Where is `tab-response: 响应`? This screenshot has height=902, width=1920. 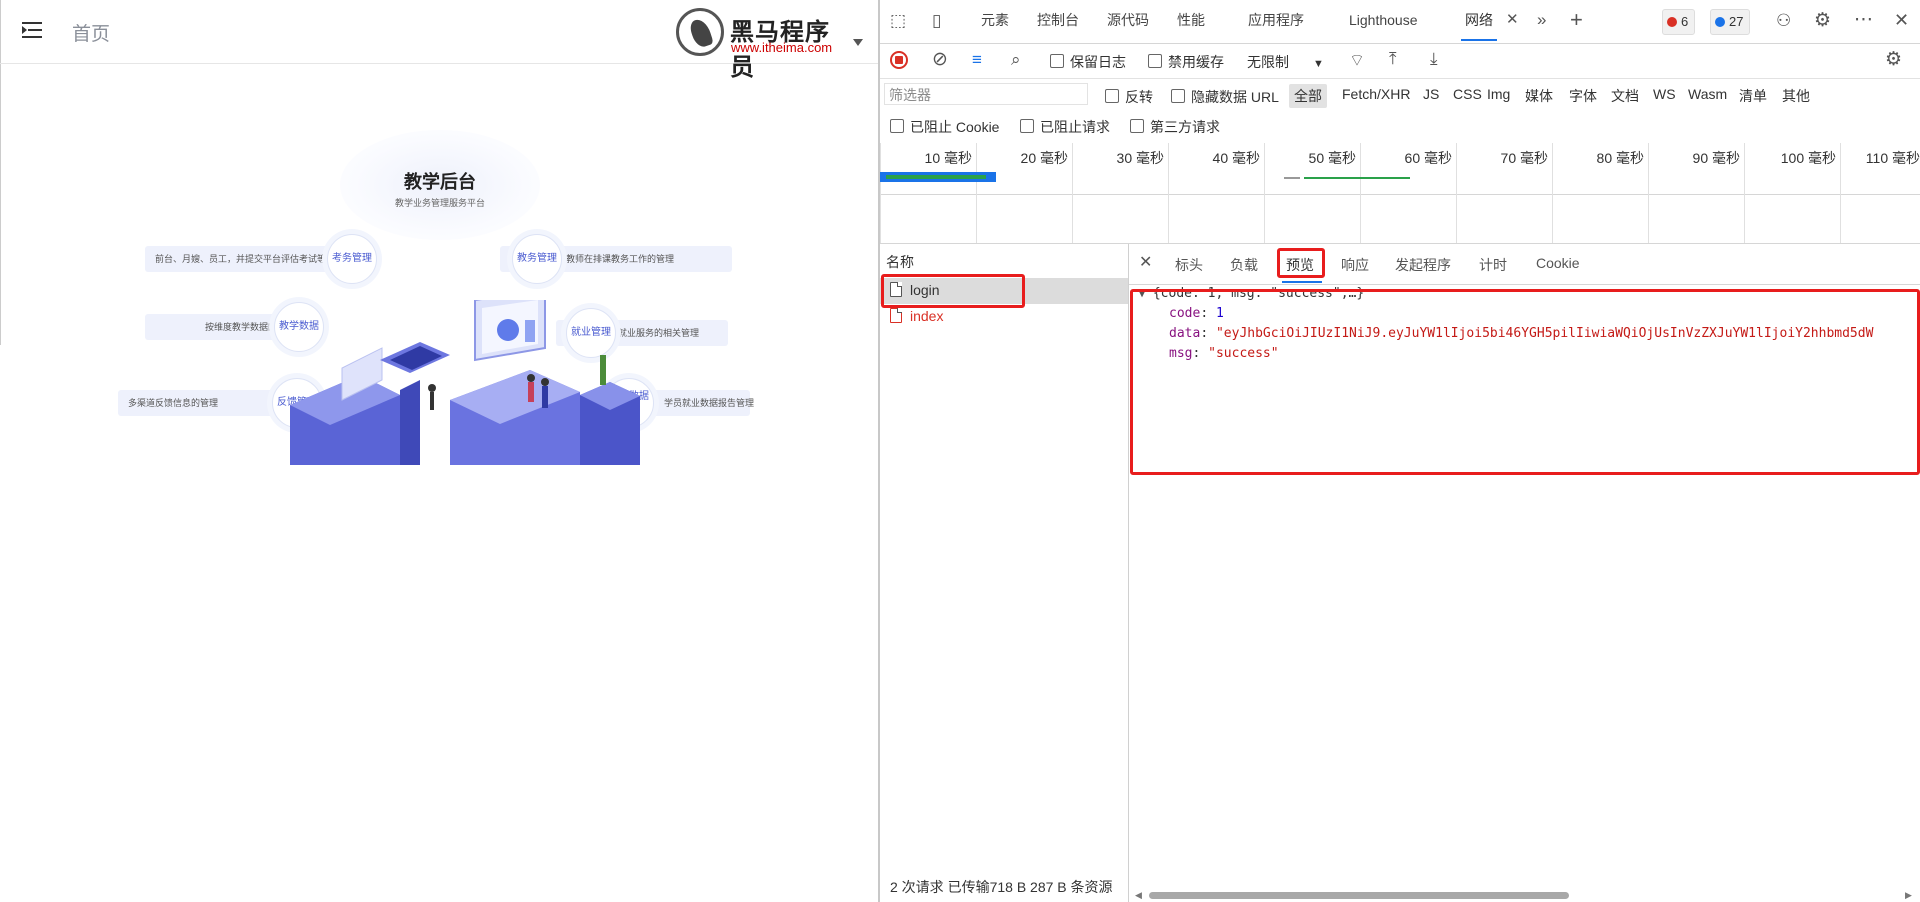 tab-response: 响应 is located at coordinates (1355, 265).